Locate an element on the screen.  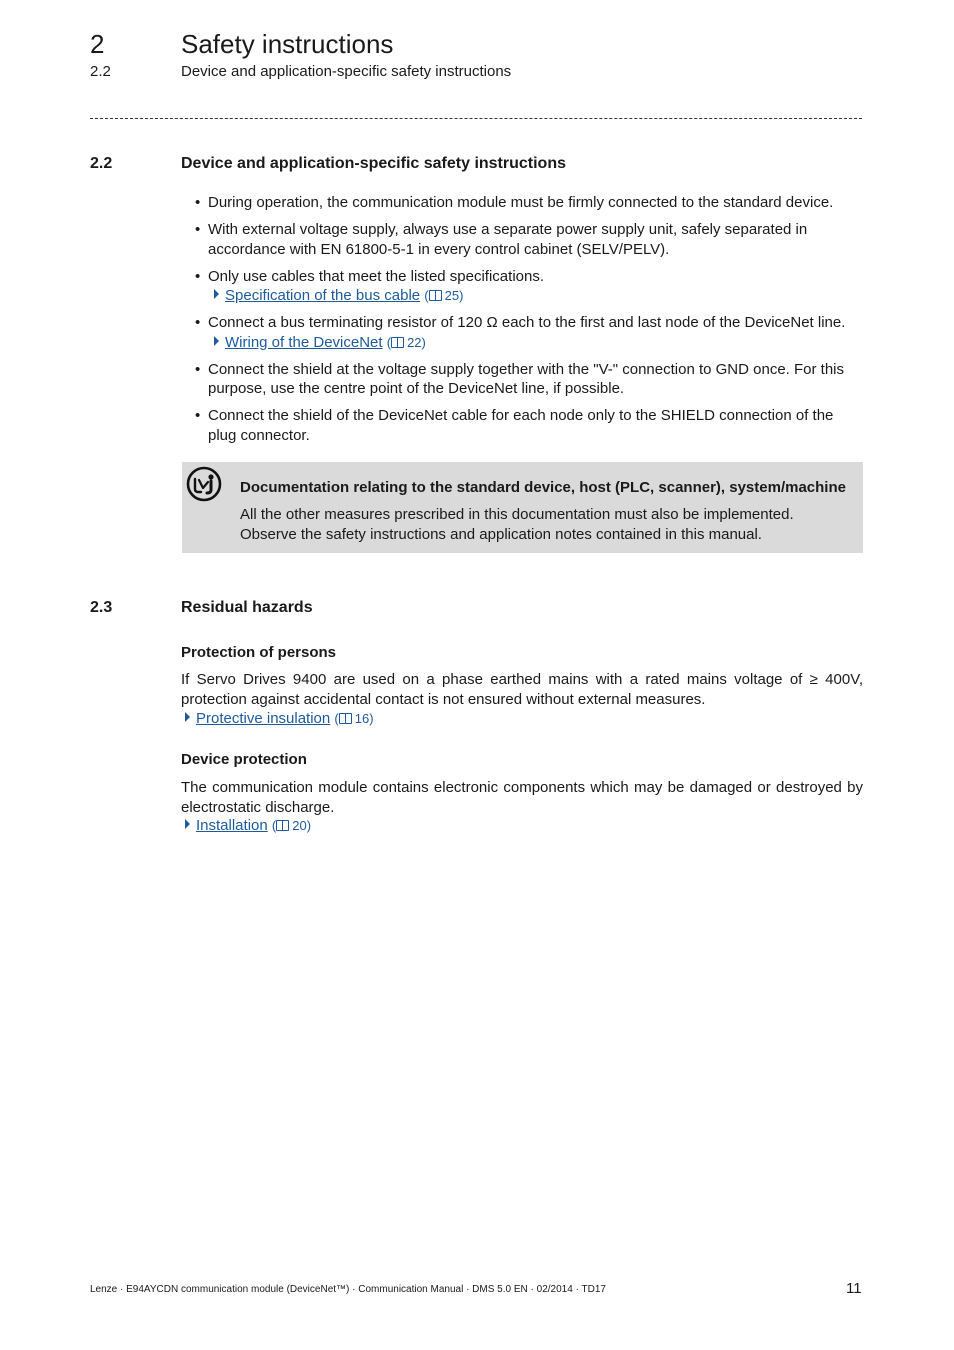
page-number: 11 is located at coordinates (854, 1288).